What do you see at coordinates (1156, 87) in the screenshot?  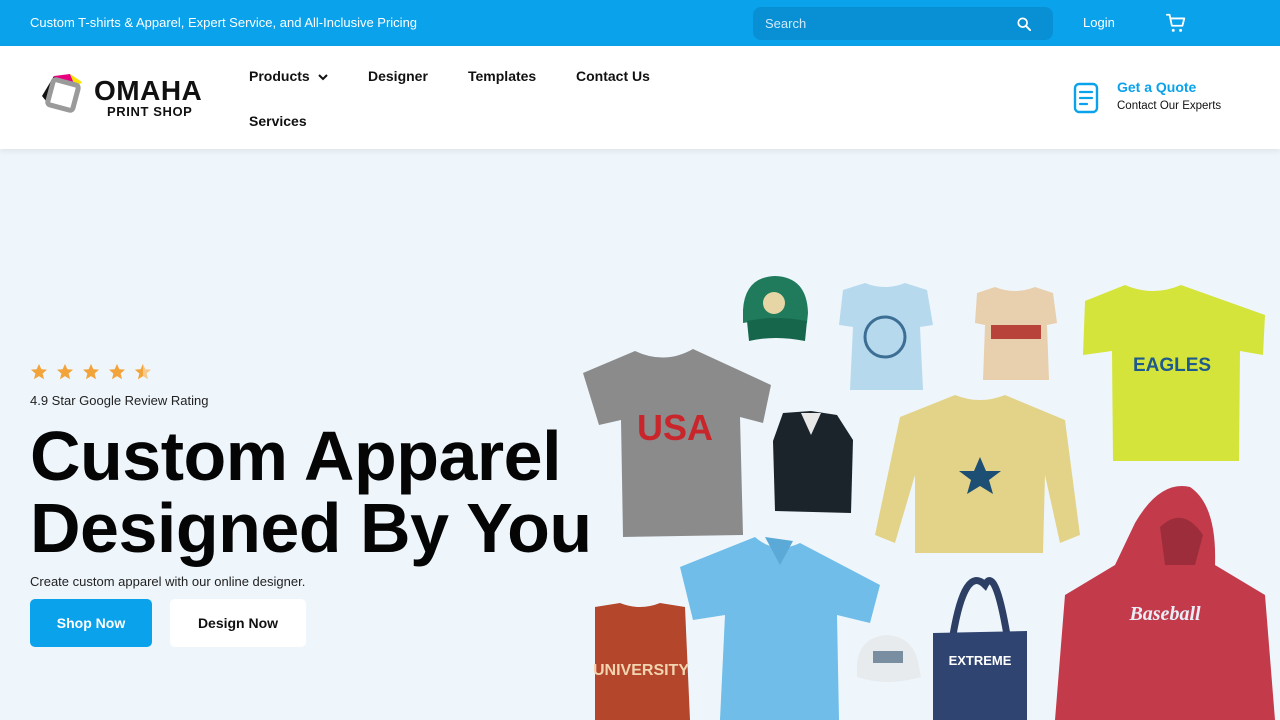 I see `get-a-quote-link: Get a Quote` at bounding box center [1156, 87].